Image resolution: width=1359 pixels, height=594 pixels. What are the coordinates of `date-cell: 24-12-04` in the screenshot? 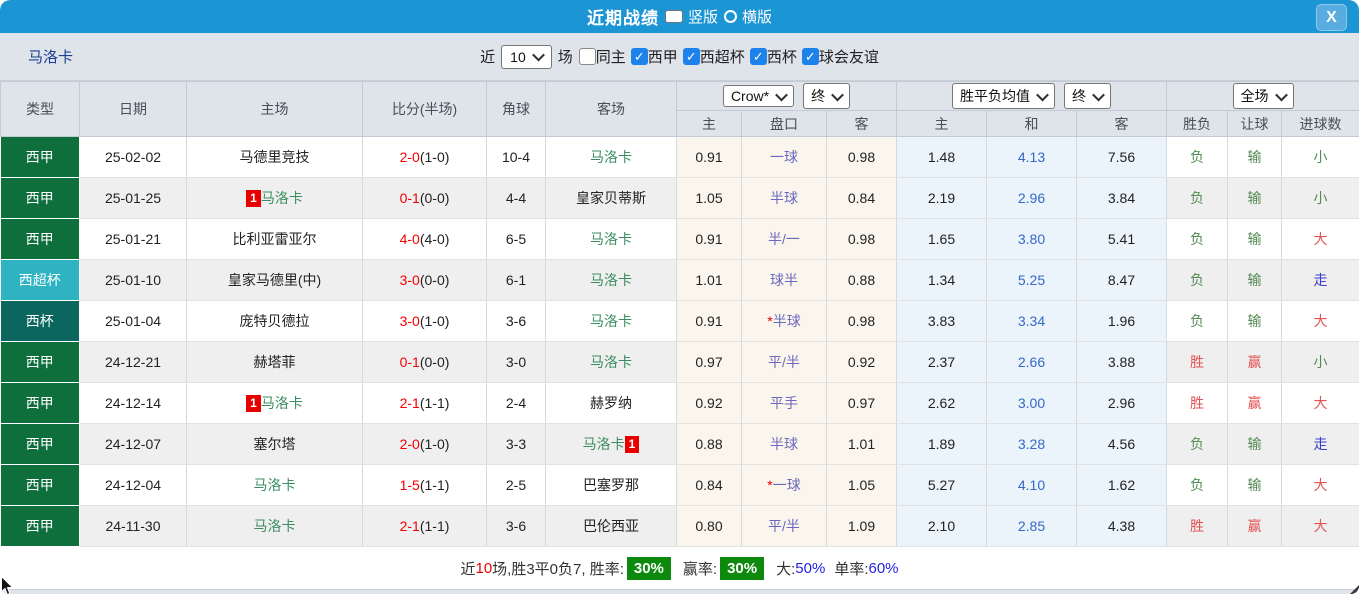 It's located at (133, 485).